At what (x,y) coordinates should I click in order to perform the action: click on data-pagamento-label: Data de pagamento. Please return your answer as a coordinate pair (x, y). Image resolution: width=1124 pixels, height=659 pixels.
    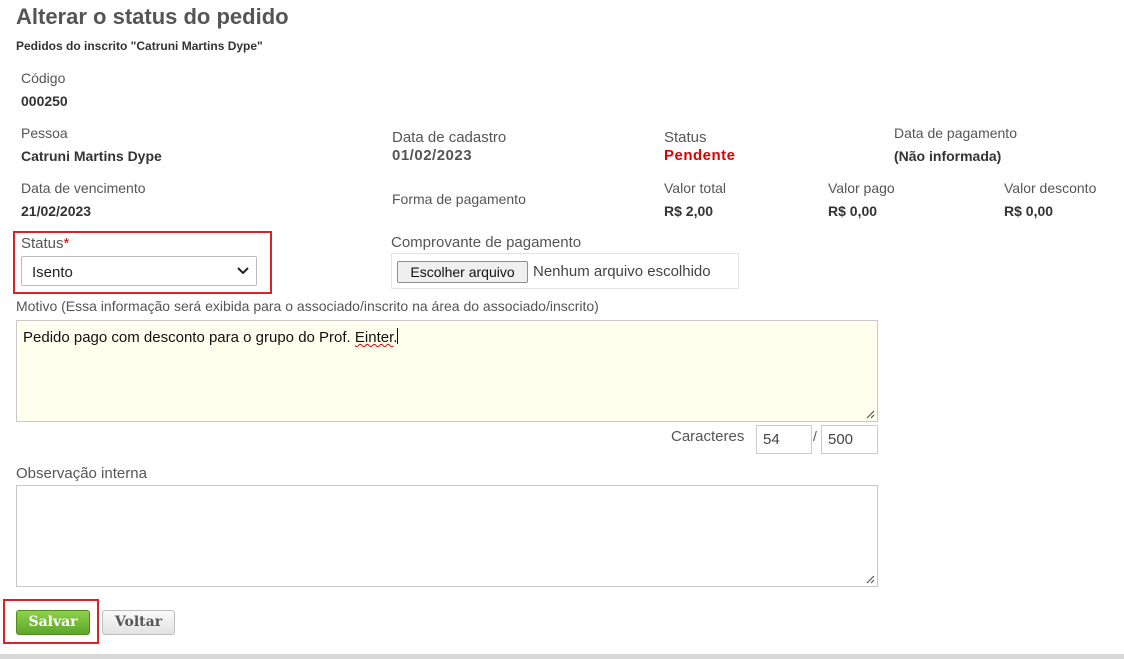
    Looking at the image, I should click on (955, 133).